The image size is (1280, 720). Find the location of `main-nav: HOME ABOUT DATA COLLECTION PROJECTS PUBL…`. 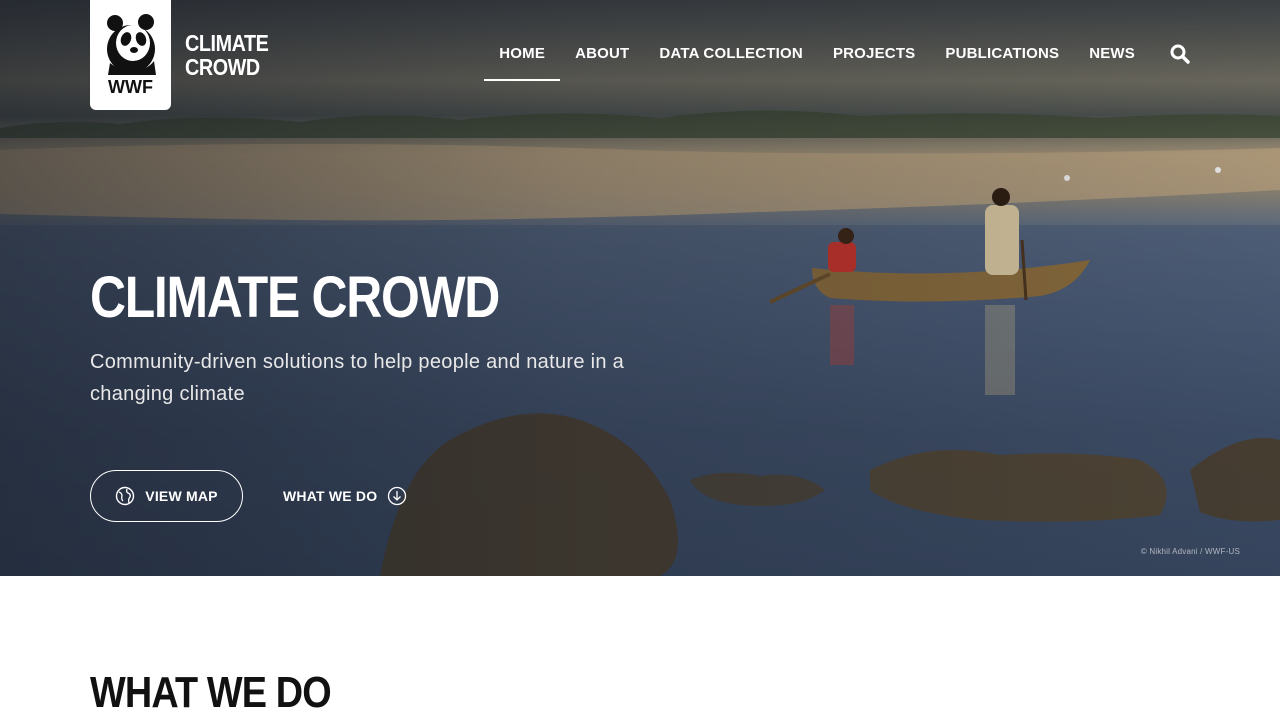

main-nav: HOME ABOUT DATA COLLECTION PROJECTS PUBL… is located at coordinates (837, 53).